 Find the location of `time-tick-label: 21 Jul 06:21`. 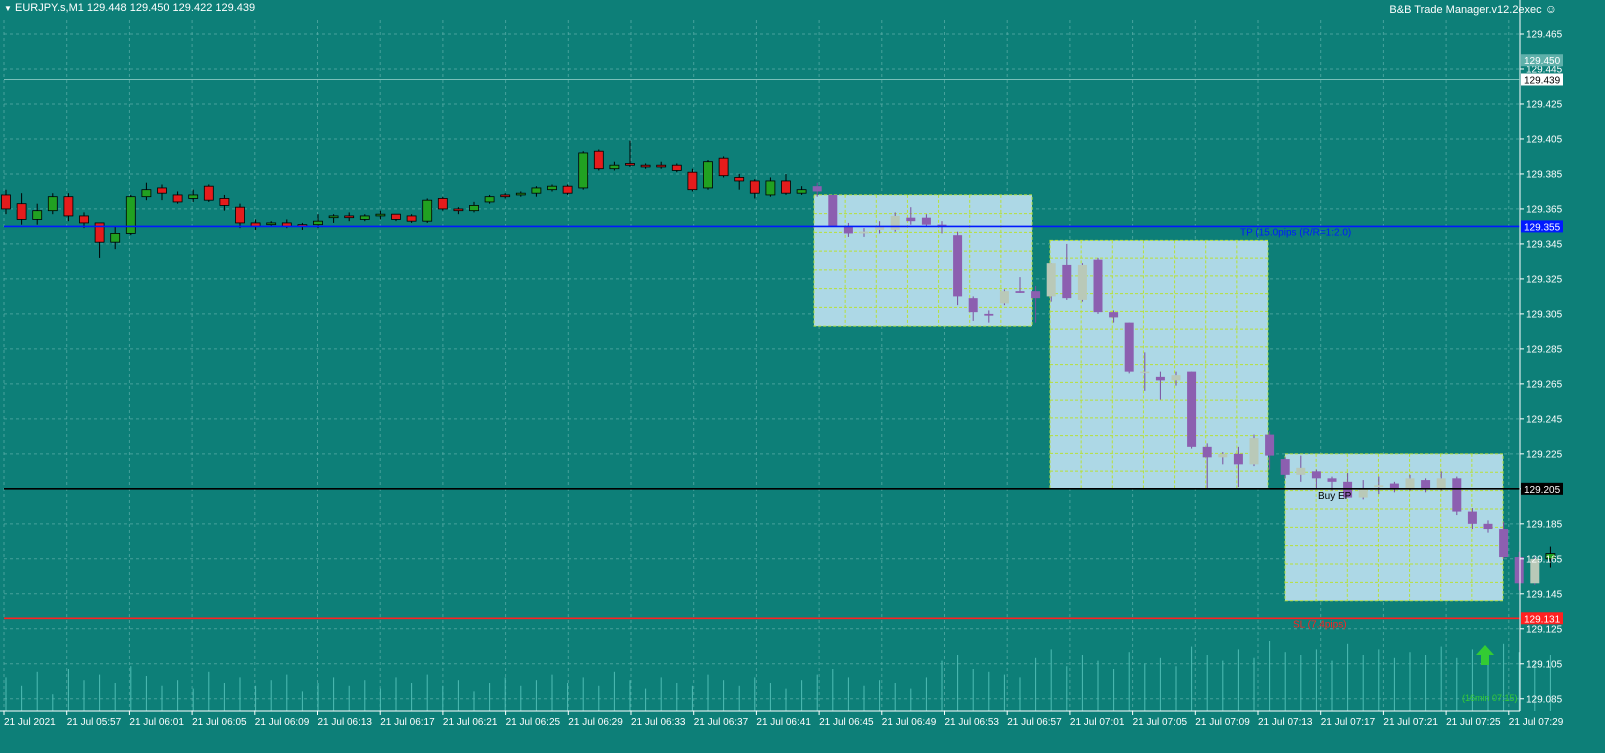

time-tick-label: 21 Jul 06:21 is located at coordinates (470, 722).